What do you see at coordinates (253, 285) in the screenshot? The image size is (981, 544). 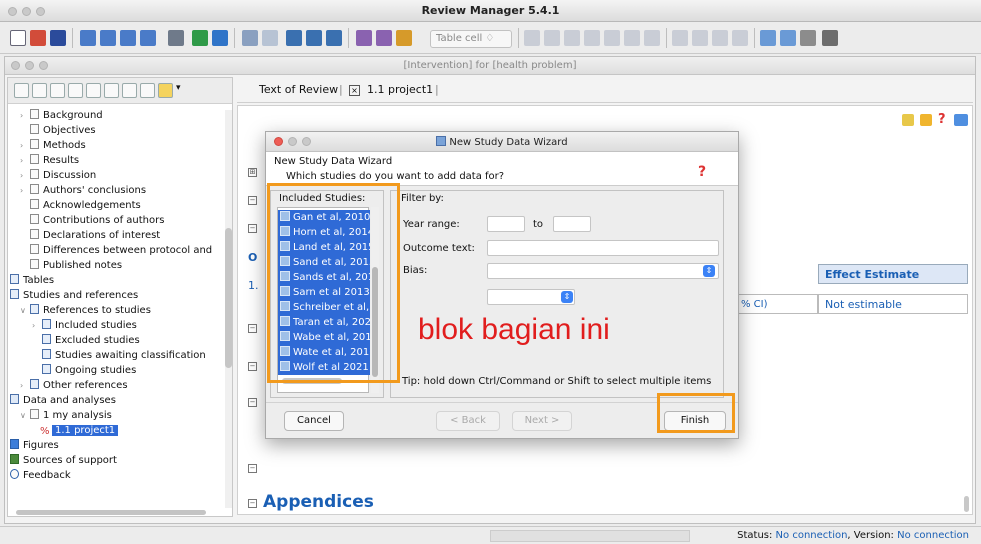 I see `table-row-partial-1: 1.` at bounding box center [253, 285].